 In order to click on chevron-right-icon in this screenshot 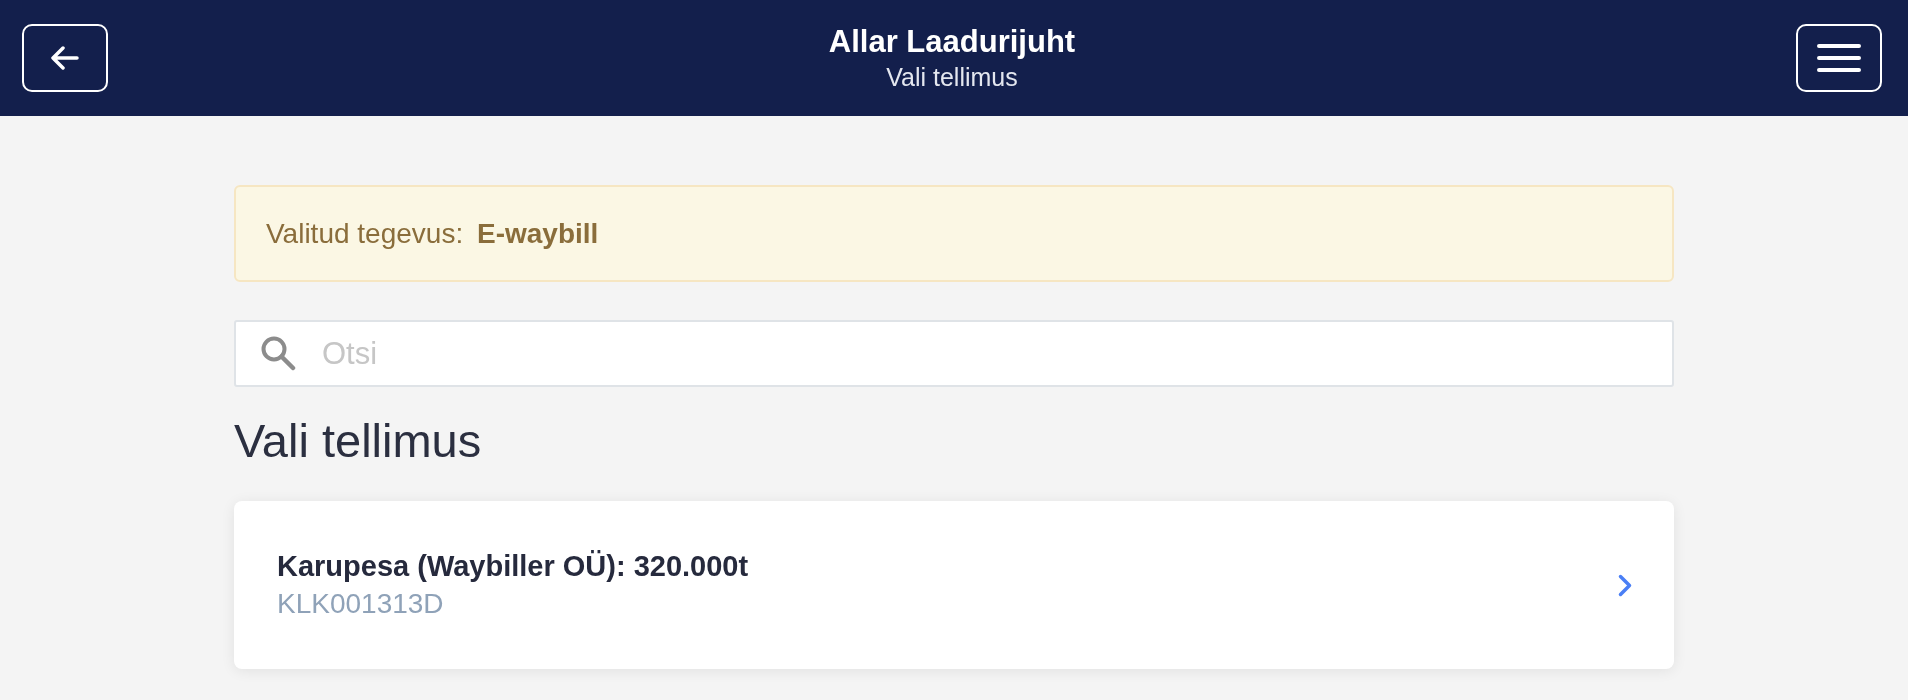, I will do `click(1625, 585)`.